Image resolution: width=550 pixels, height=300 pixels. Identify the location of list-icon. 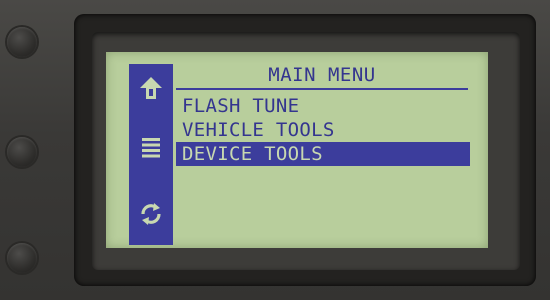
(151, 148).